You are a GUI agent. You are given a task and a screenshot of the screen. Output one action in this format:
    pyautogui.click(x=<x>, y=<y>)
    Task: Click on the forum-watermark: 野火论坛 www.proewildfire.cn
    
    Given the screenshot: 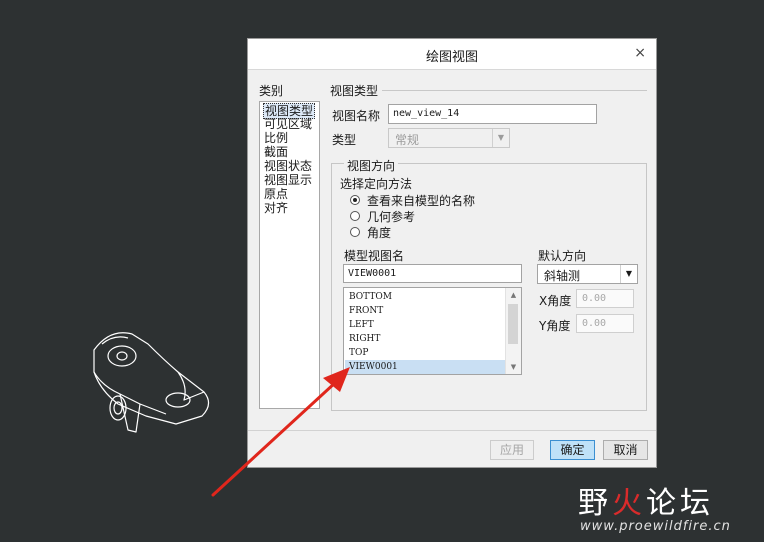 What is the action you would take?
    pyautogui.click(x=654, y=506)
    